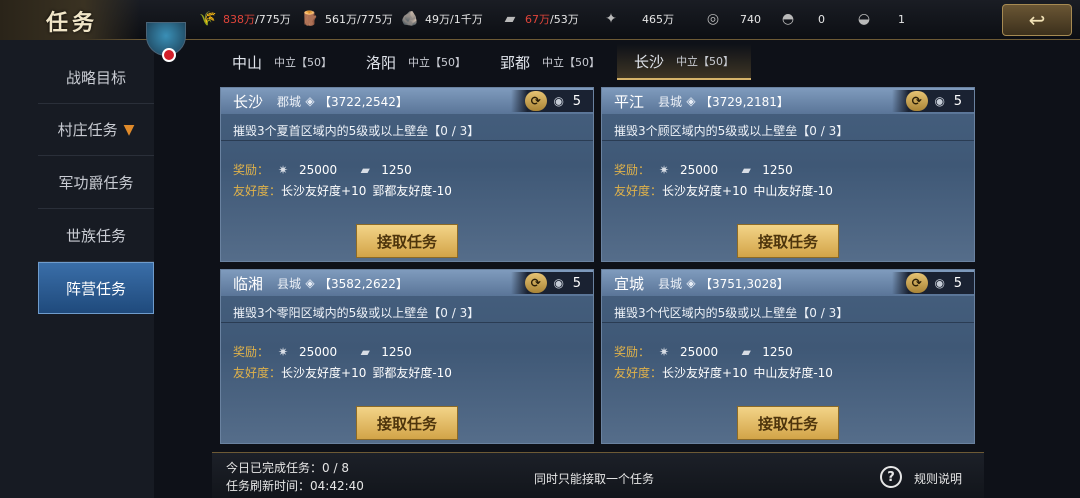 This screenshot has width=1080, height=498. I want to click on resource-value: 838万, so click(239, 19).